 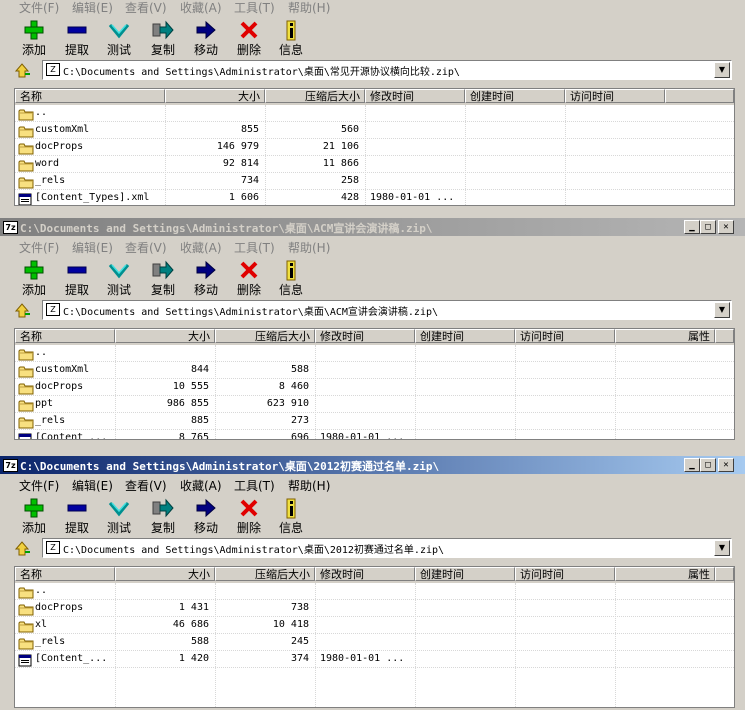 I want to click on file-row: docProps 10 555 8 460, so click(x=374, y=387).